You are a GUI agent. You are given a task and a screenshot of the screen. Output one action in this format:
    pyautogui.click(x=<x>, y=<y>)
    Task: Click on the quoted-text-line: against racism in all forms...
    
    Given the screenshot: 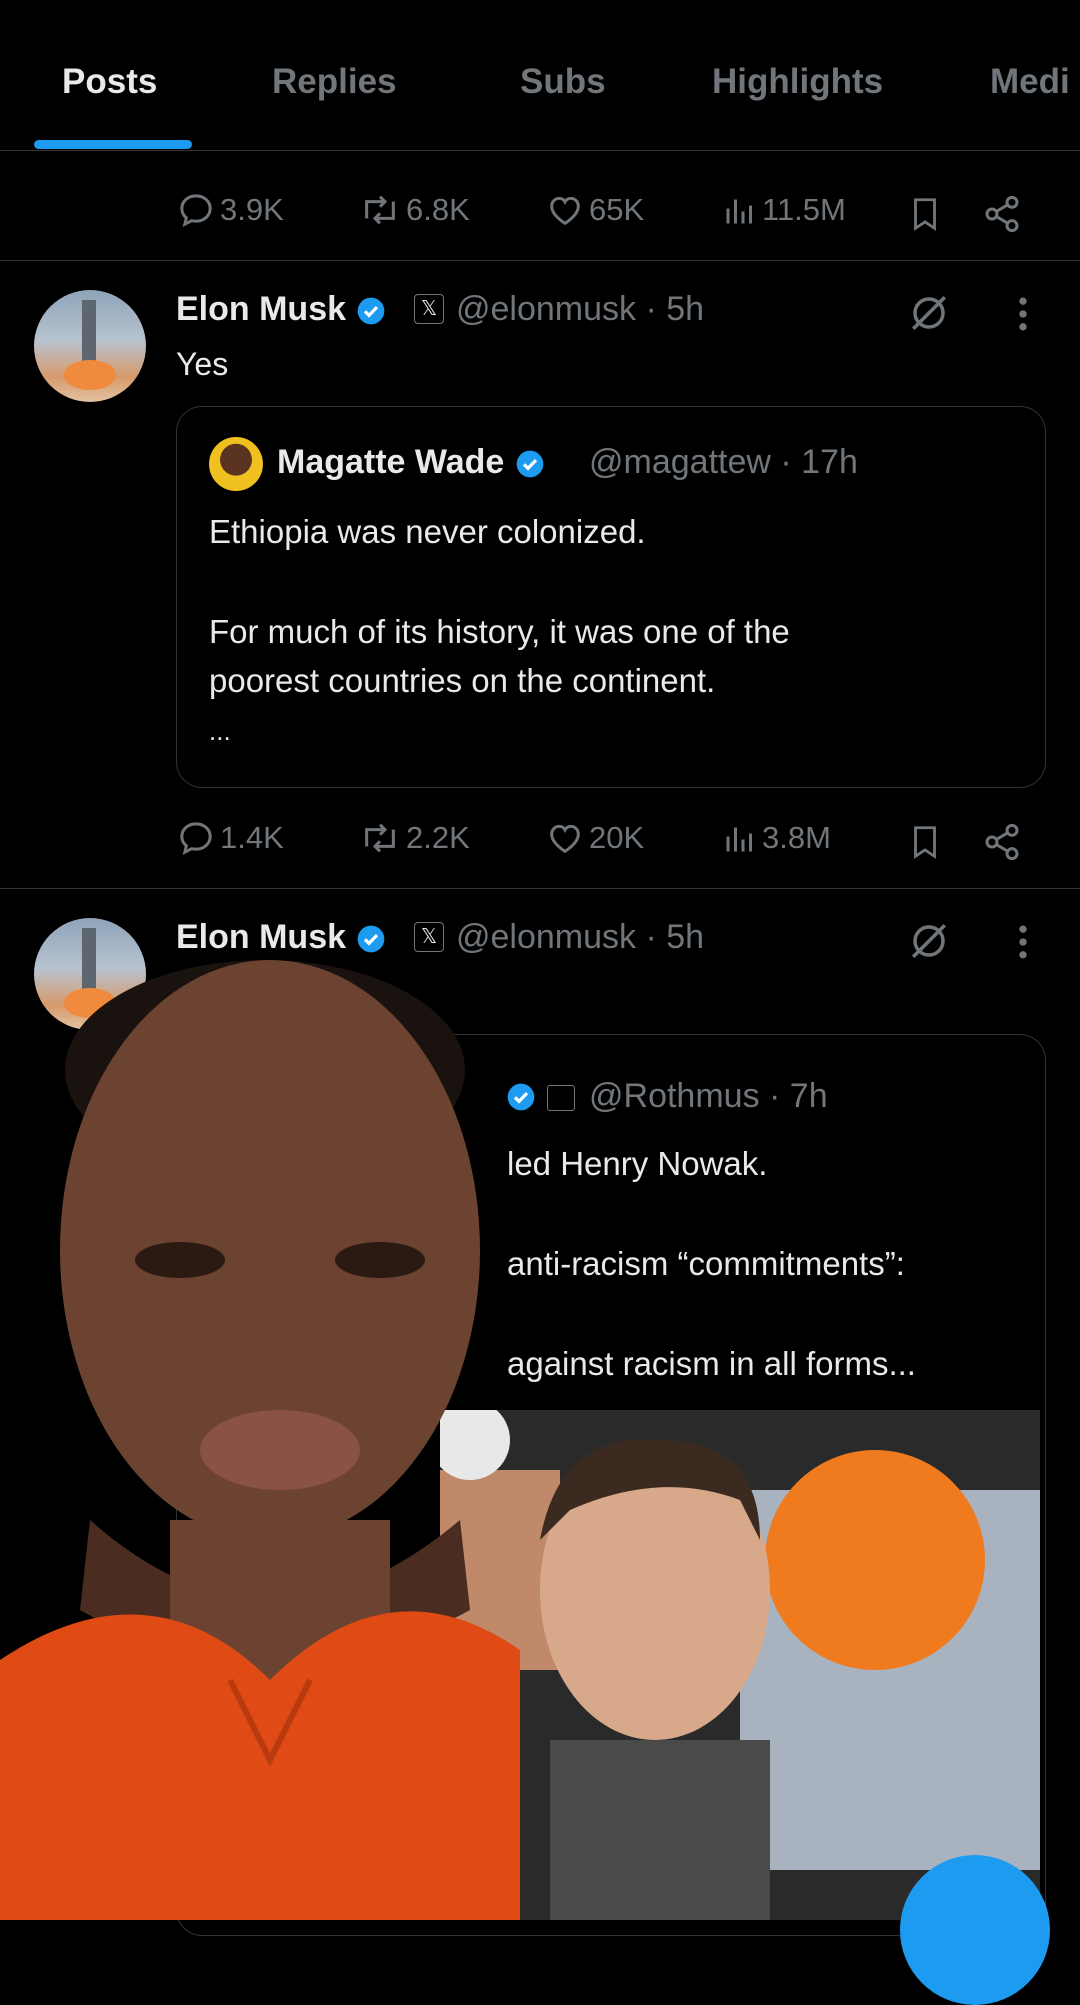 What is the action you would take?
    pyautogui.click(x=711, y=1363)
    